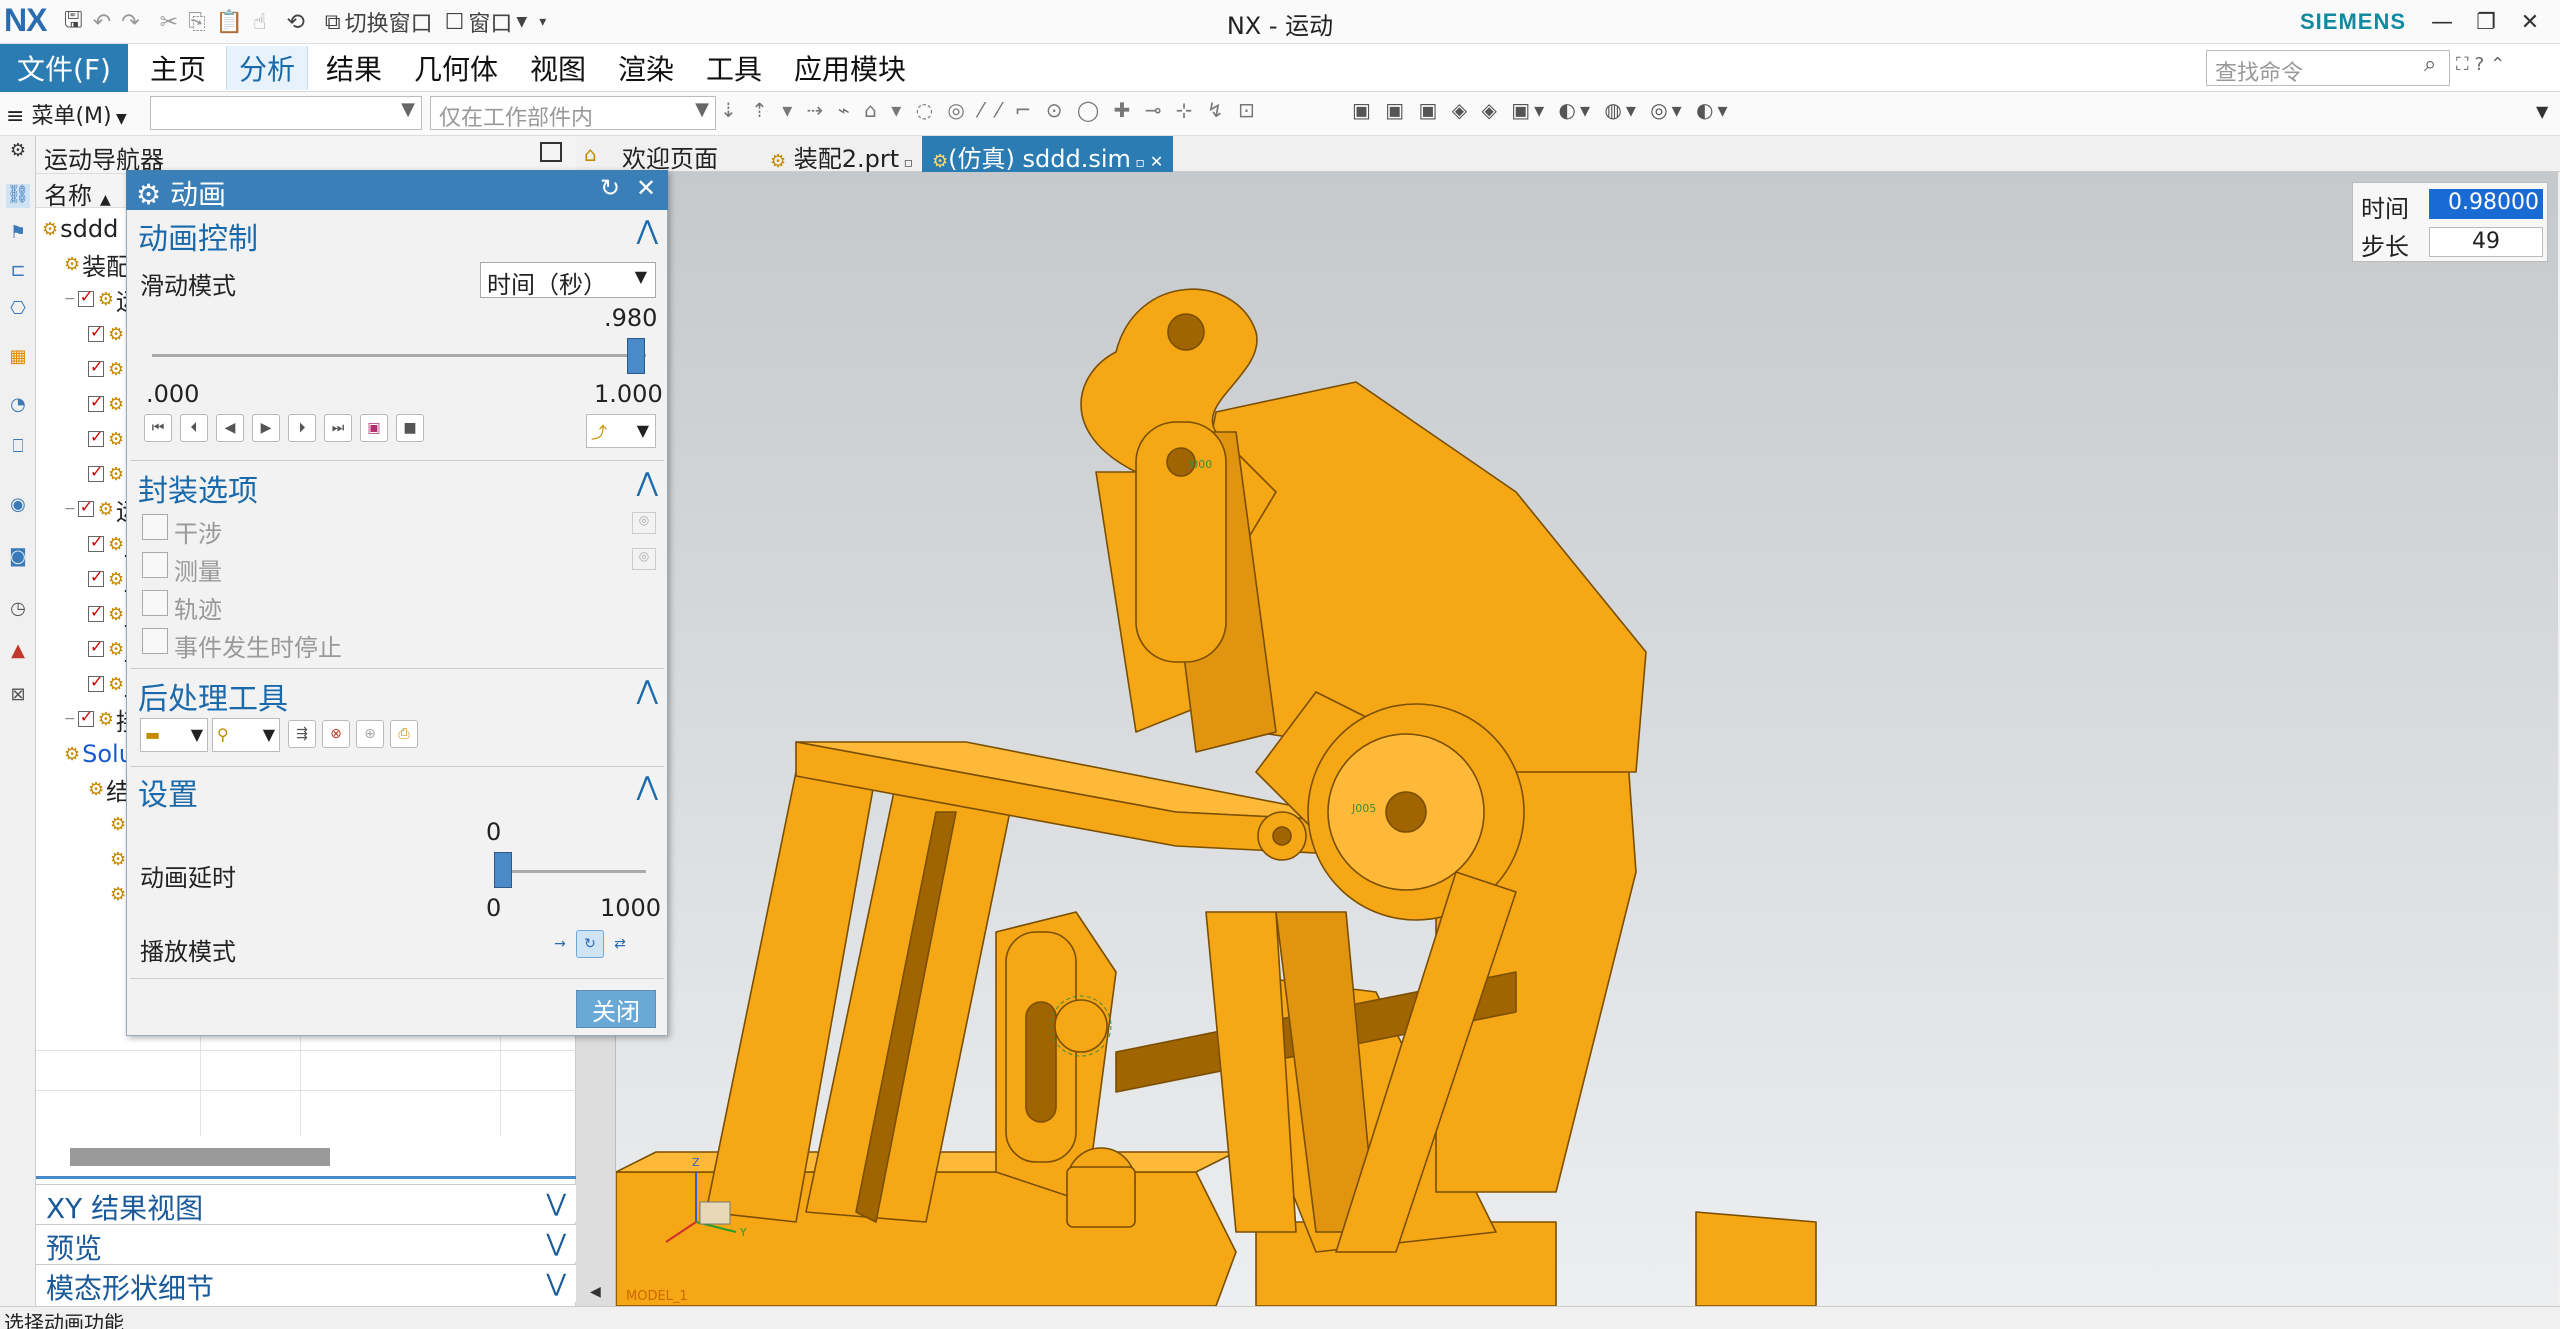 The height and width of the screenshot is (1329, 2560). Describe the element at coordinates (155, 603) in the screenshot. I see `trace-checkbox` at that location.